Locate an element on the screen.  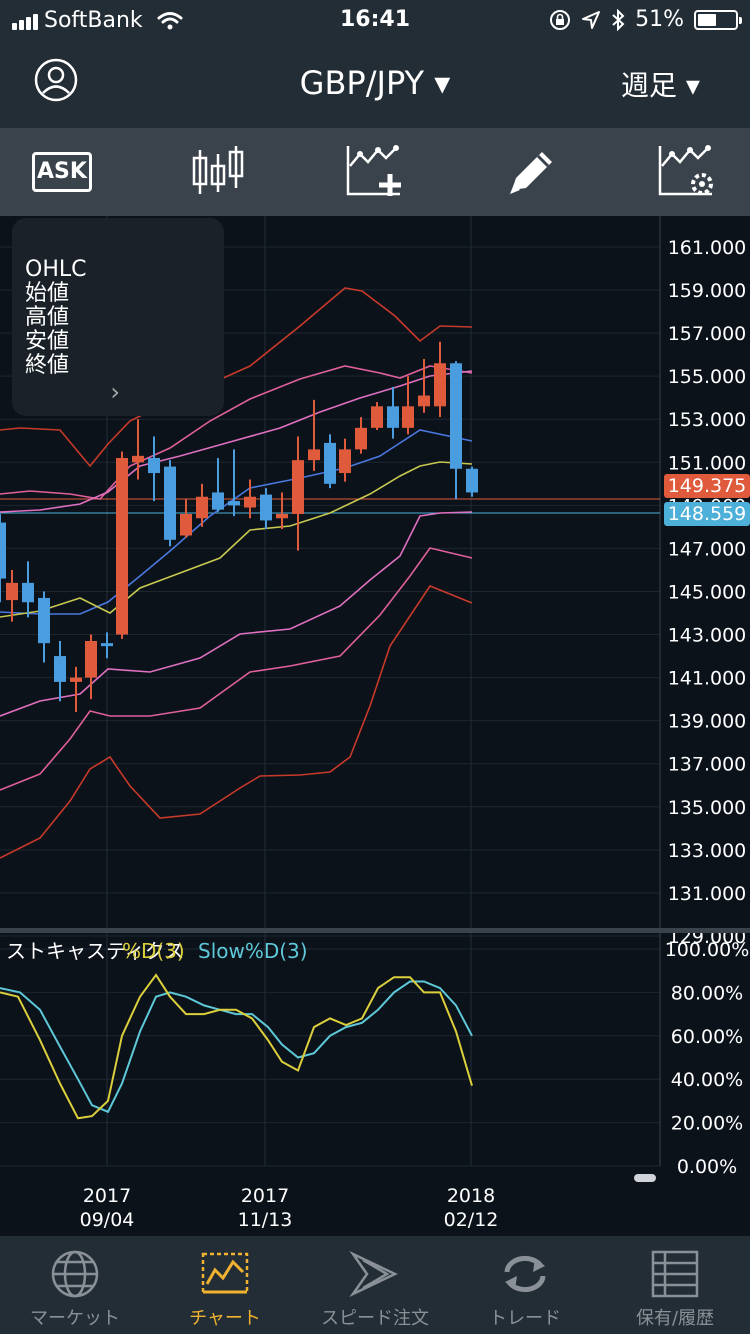
bluetooth-icon is located at coordinates (618, 19).